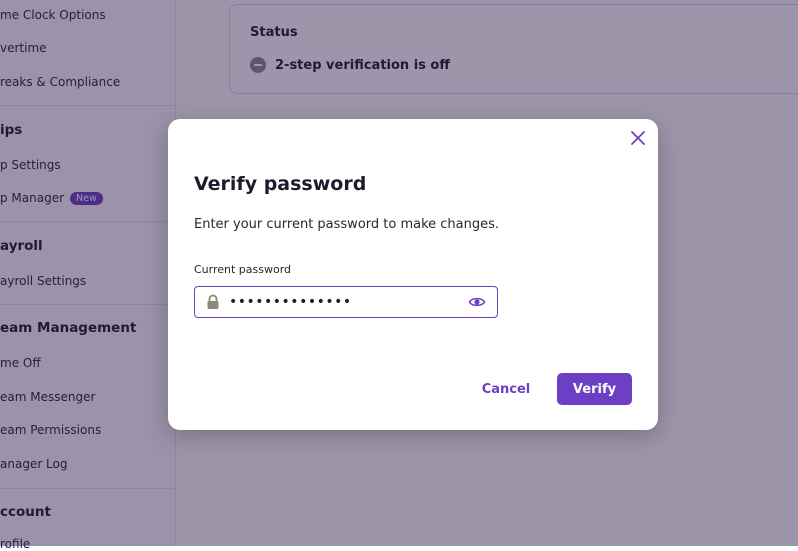  What do you see at coordinates (477, 302) in the screenshot?
I see `eye-icon` at bounding box center [477, 302].